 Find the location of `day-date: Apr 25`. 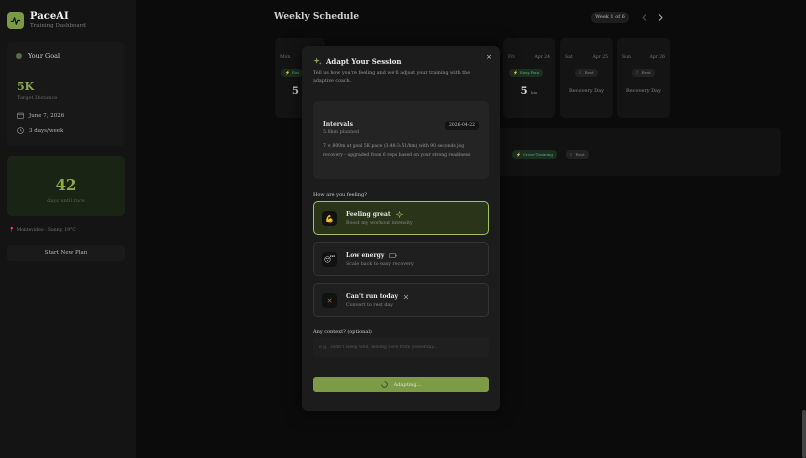

day-date: Apr 25 is located at coordinates (600, 57).